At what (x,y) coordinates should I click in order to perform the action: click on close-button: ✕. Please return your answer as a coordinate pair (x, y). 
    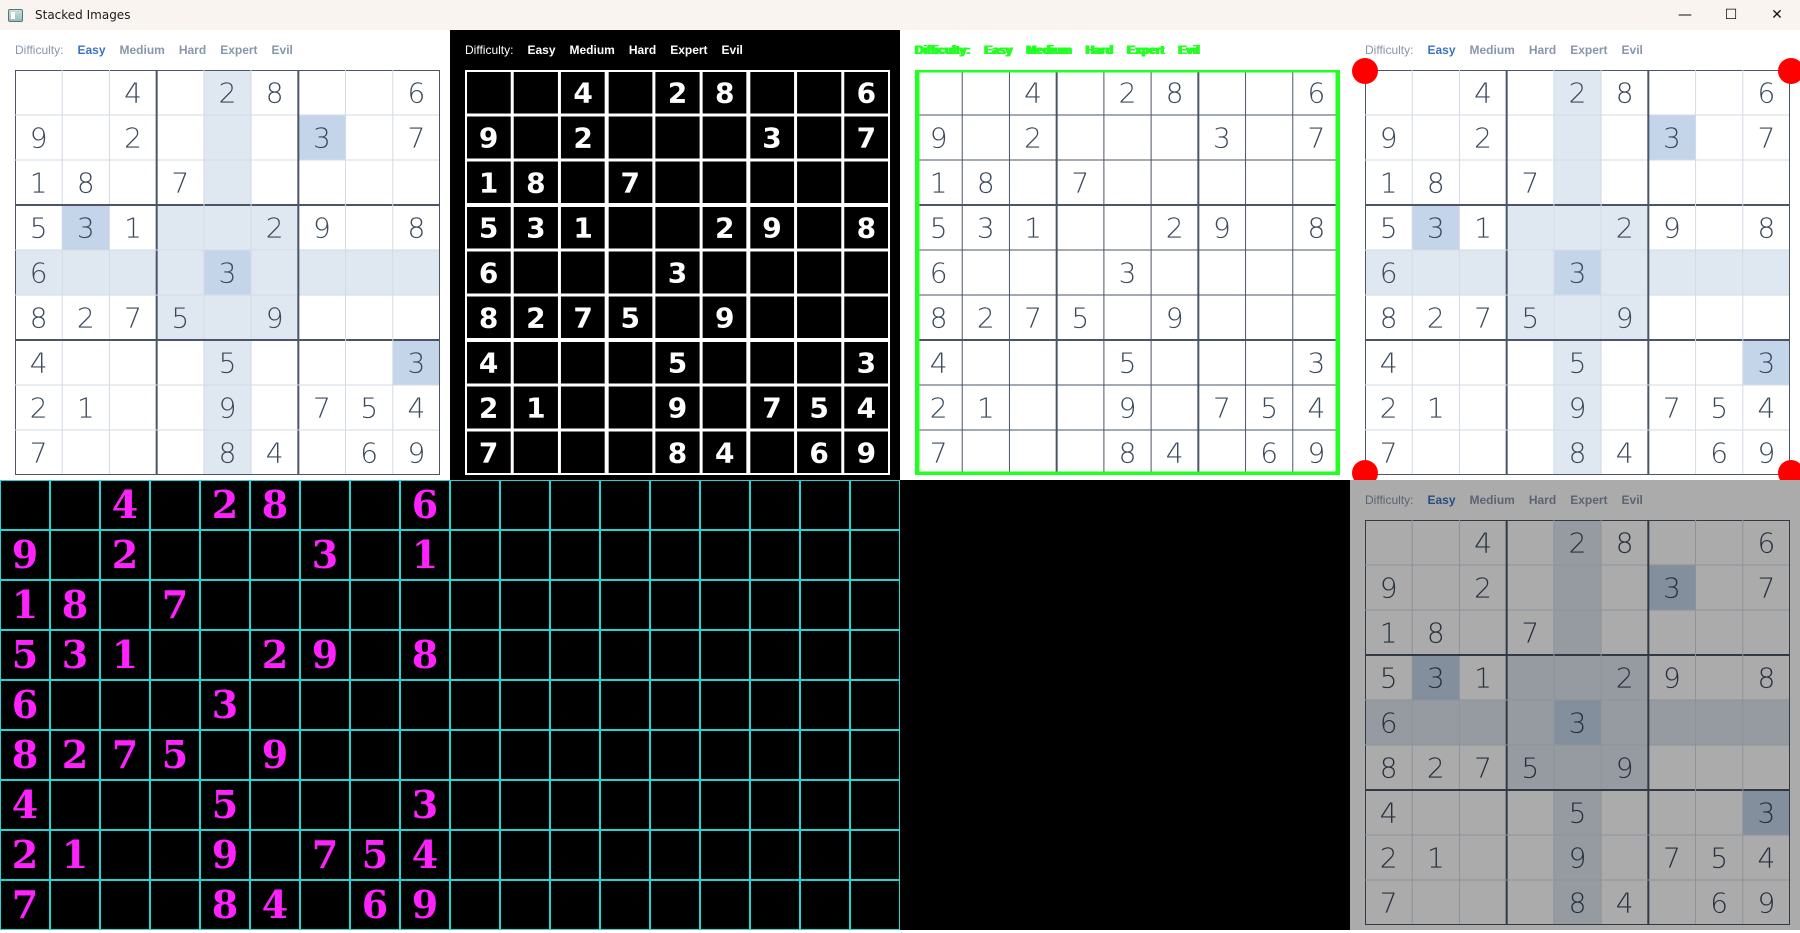
    Looking at the image, I should click on (1777, 15).